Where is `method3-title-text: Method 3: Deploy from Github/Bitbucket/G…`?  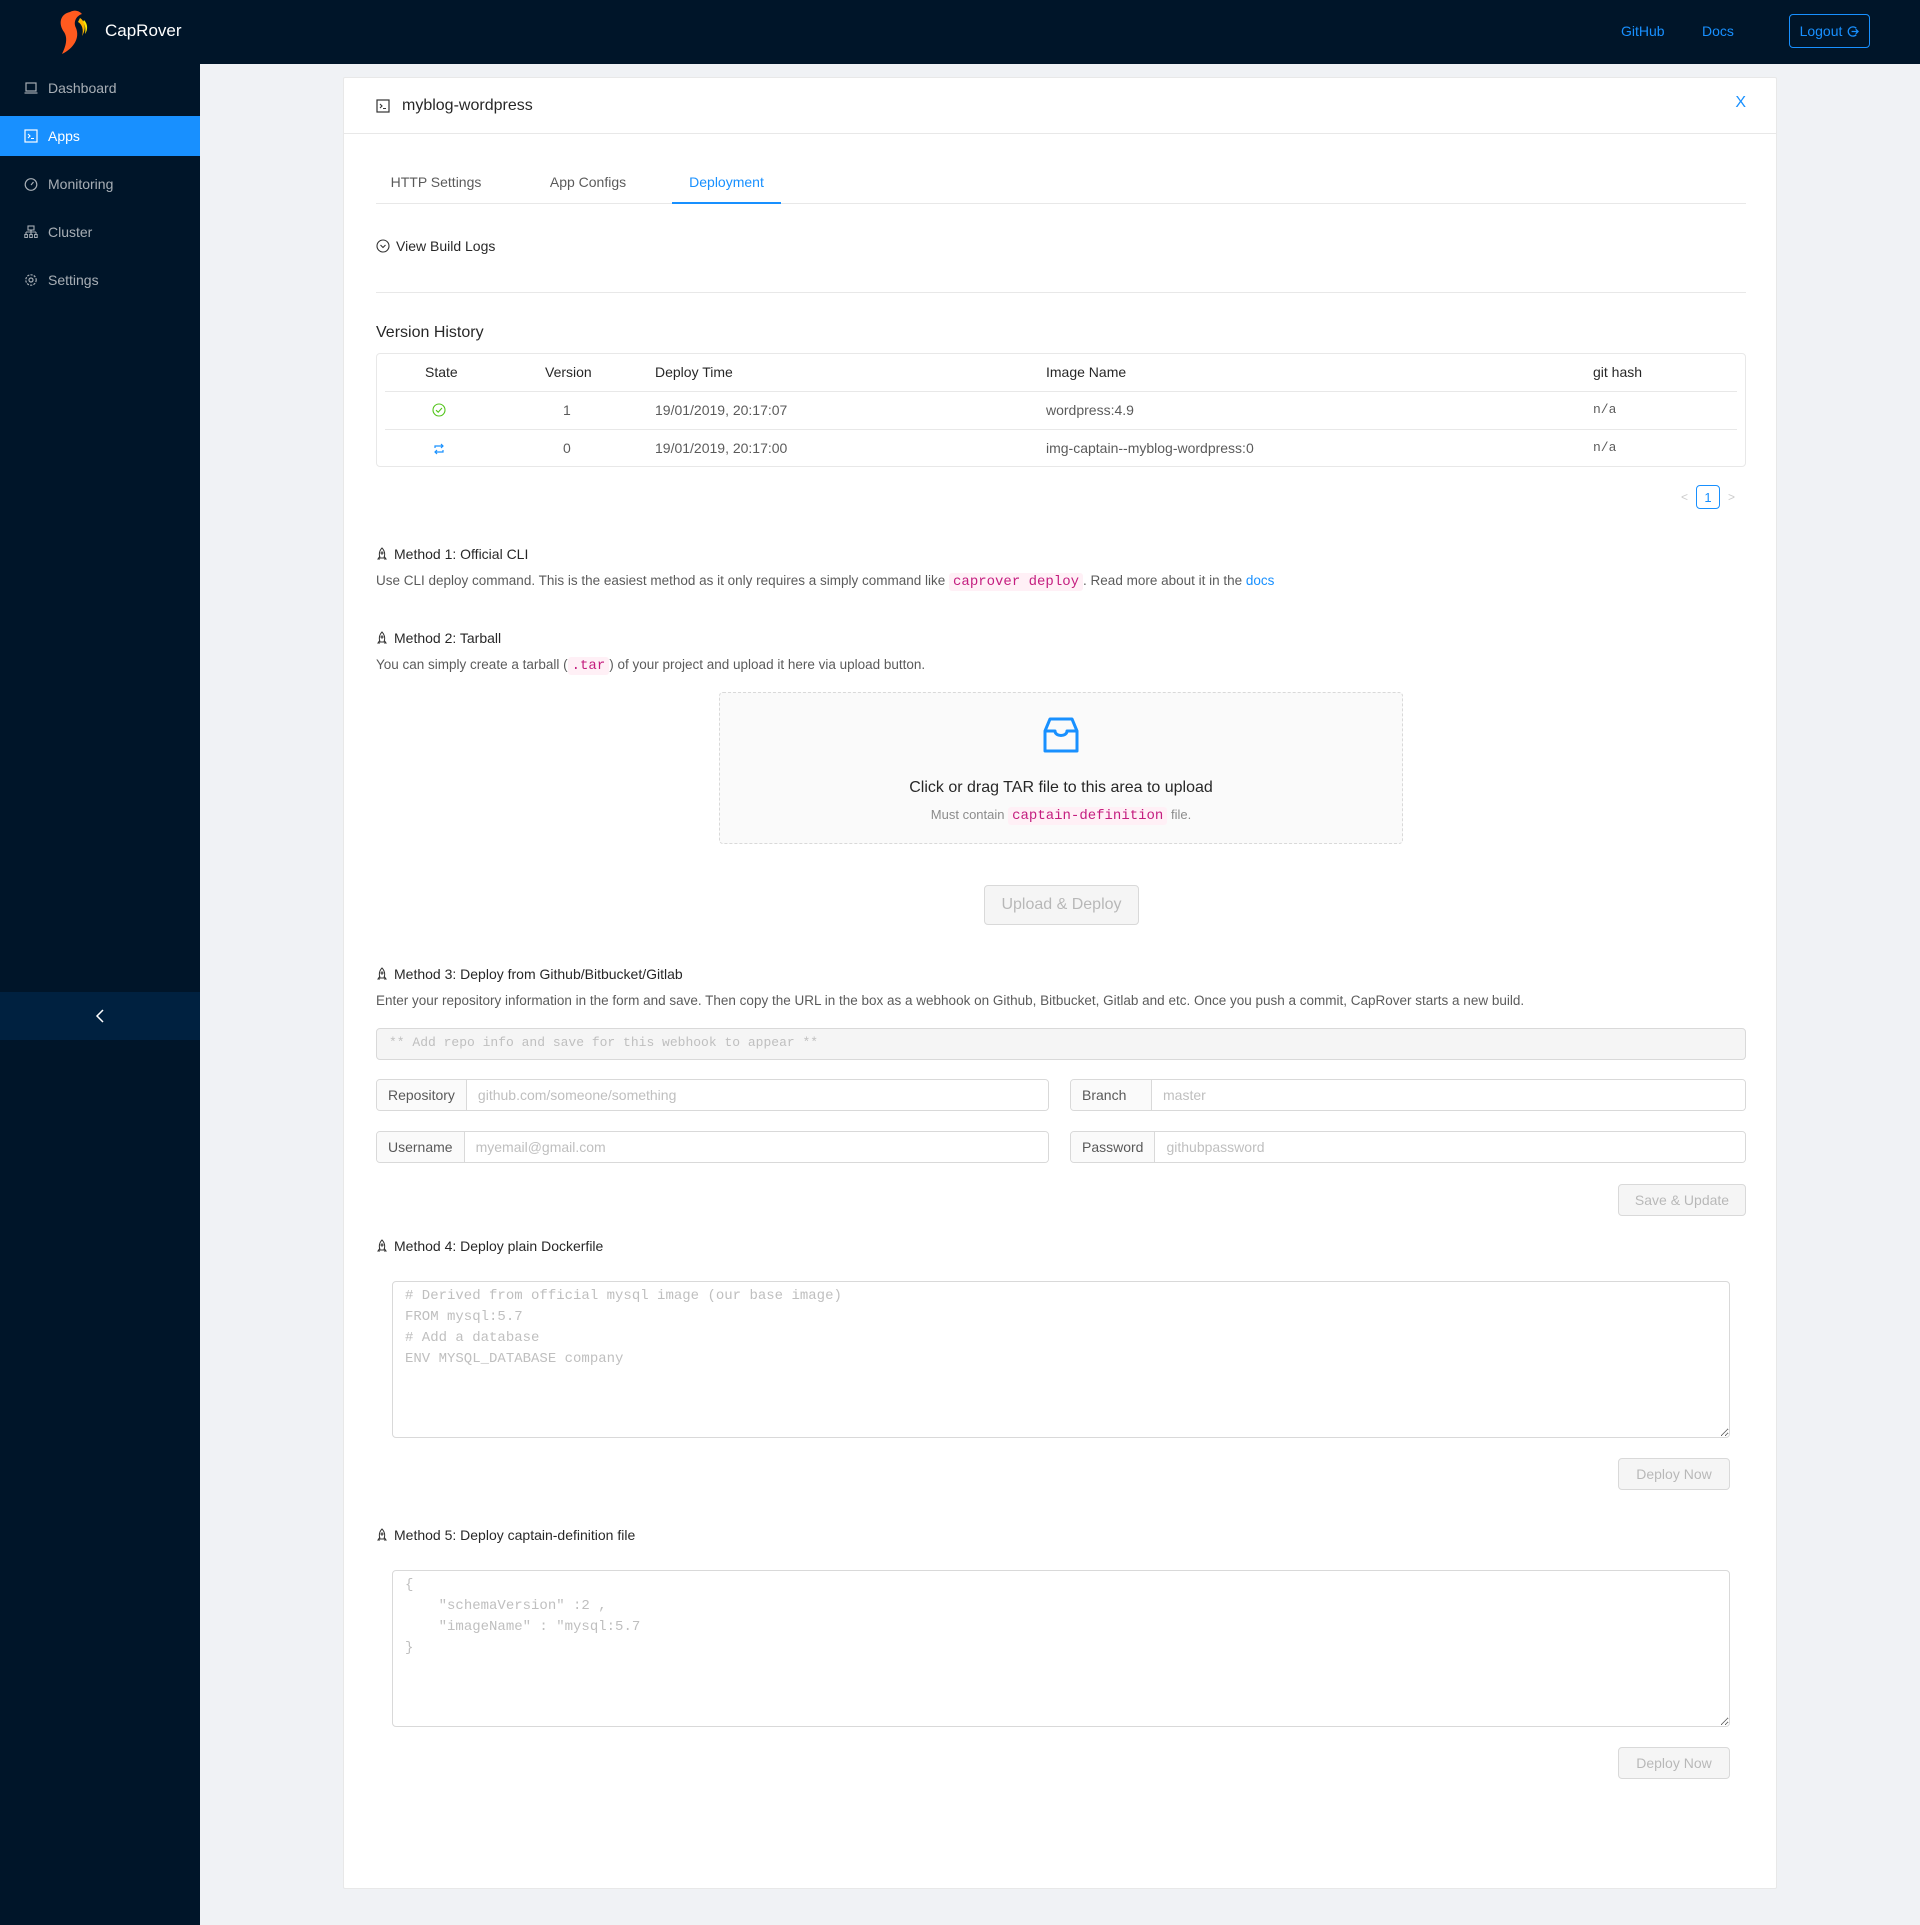 method3-title-text: Method 3: Deploy from Github/Bitbucket/G… is located at coordinates (538, 974).